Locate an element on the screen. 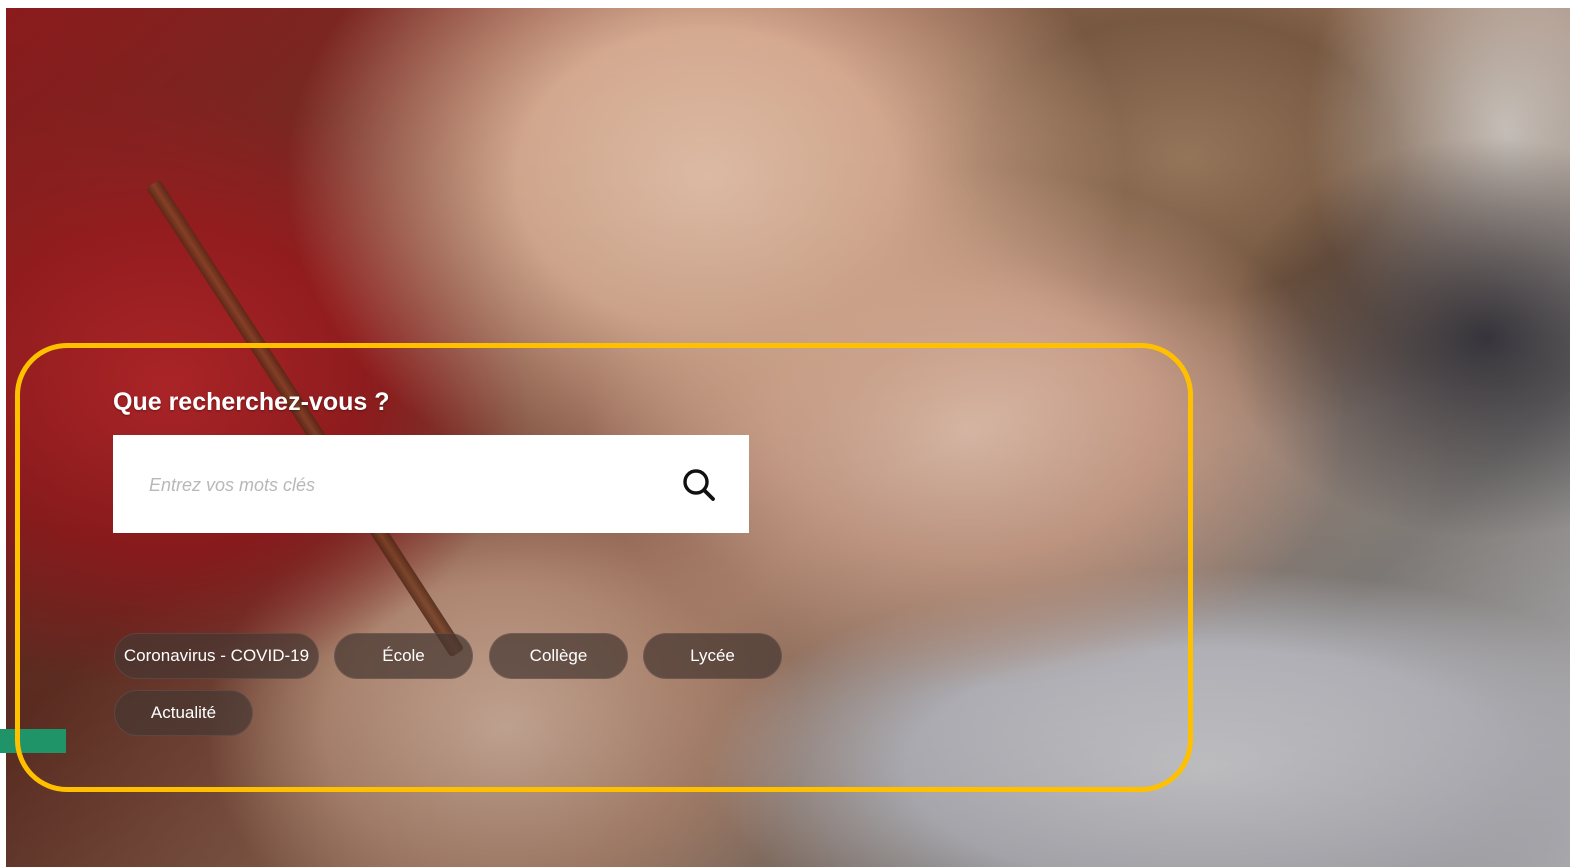 The image size is (1570, 867). search-title: Que recherchez-vous ? is located at coordinates (251, 402).